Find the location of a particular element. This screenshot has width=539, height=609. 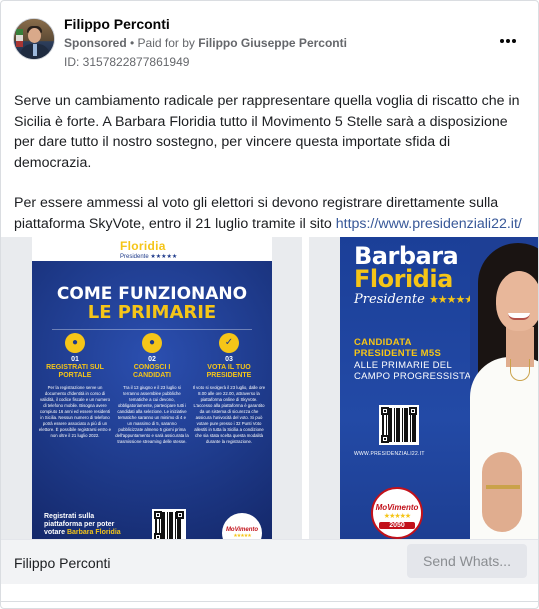

m5s-logo-text: MoVimento is located at coordinates (397, 507).